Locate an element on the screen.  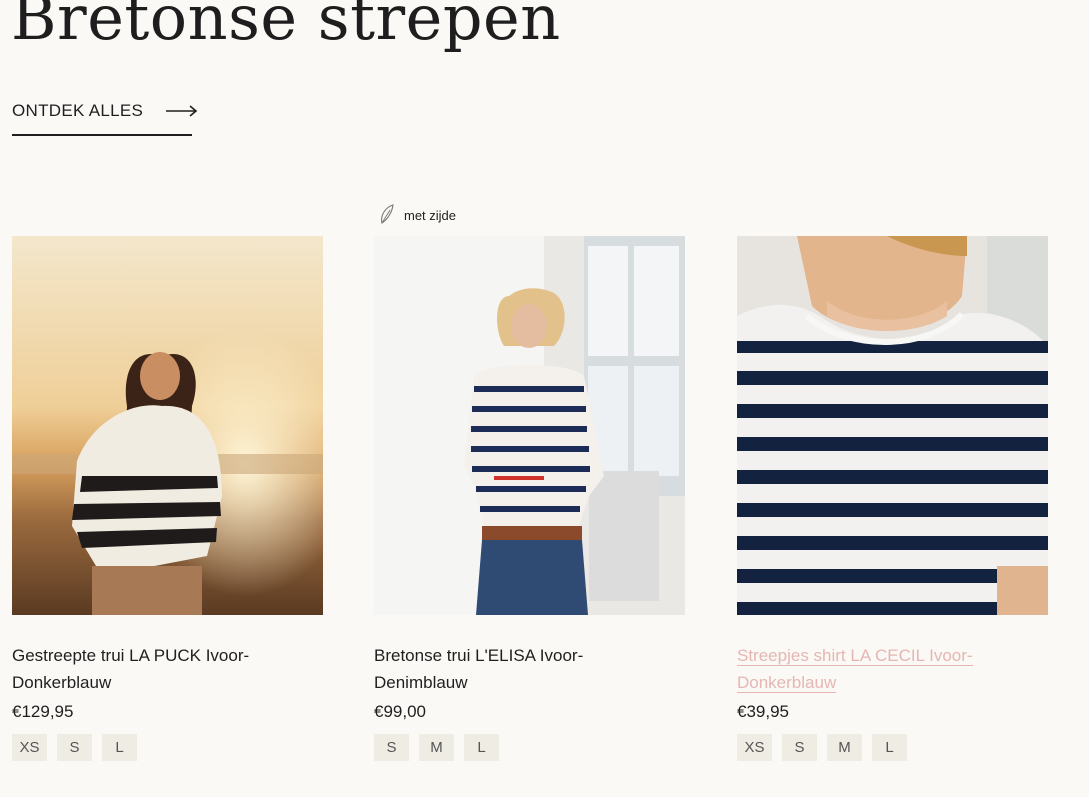
long-arrow-right-icon is located at coordinates (182, 113).